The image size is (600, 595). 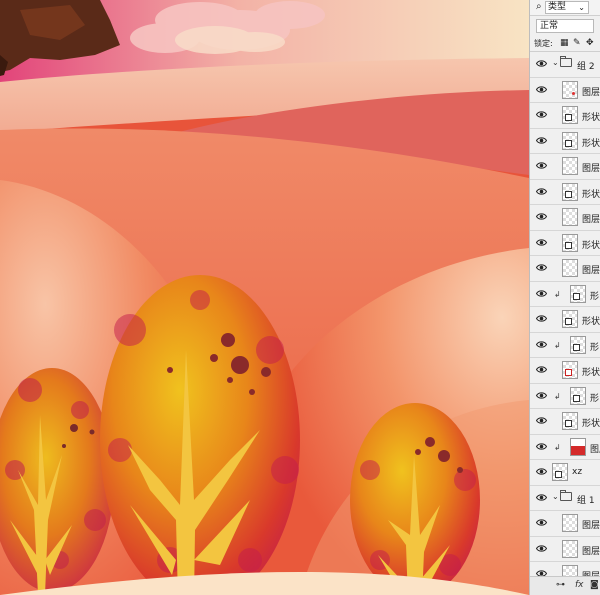 I want to click on layer-kind-filter-select: 类型 ⌄, so click(x=567, y=7).